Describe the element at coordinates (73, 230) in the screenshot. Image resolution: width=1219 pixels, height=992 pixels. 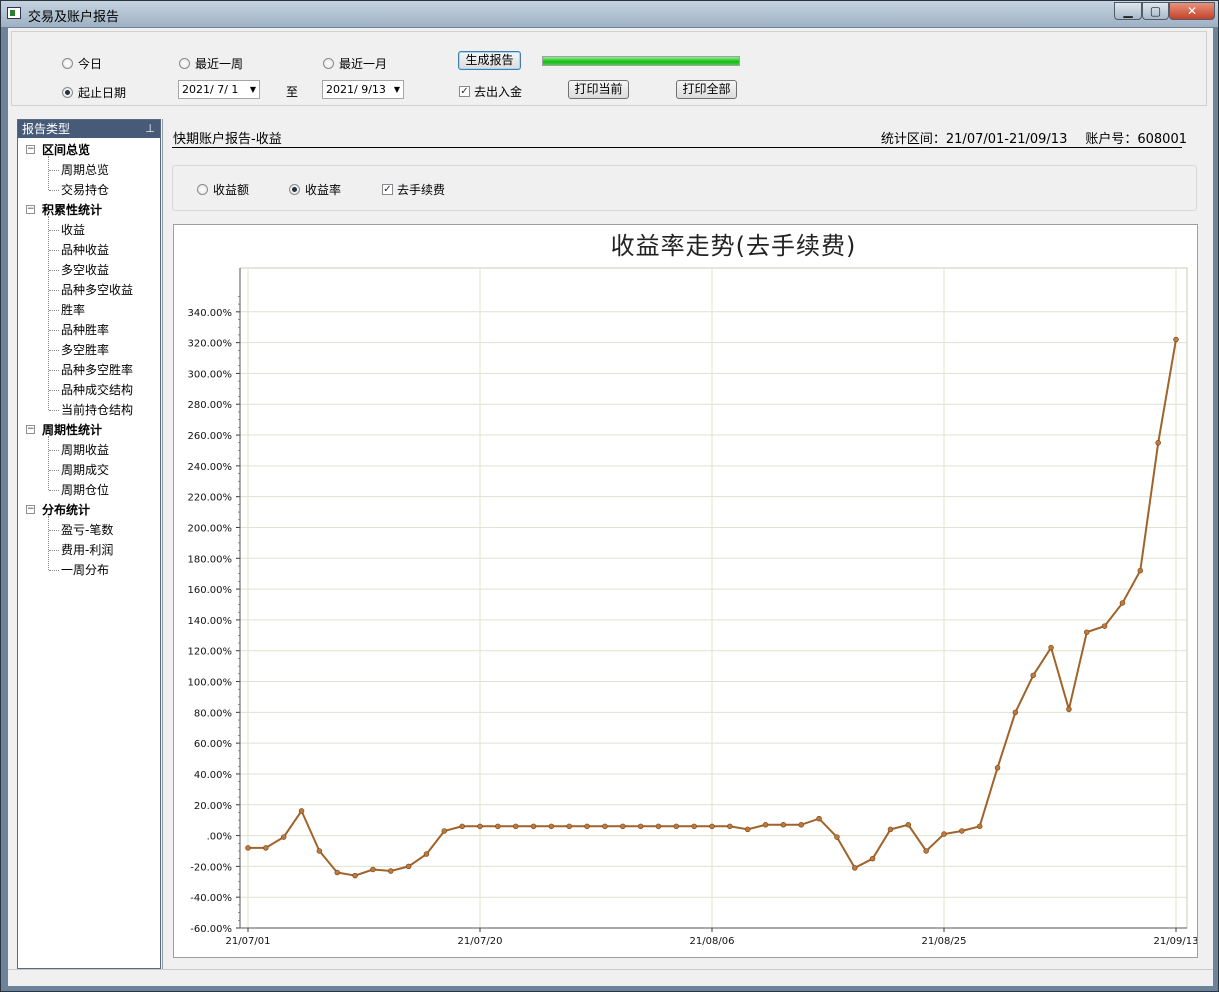
I see `tree-item: 收益` at that location.